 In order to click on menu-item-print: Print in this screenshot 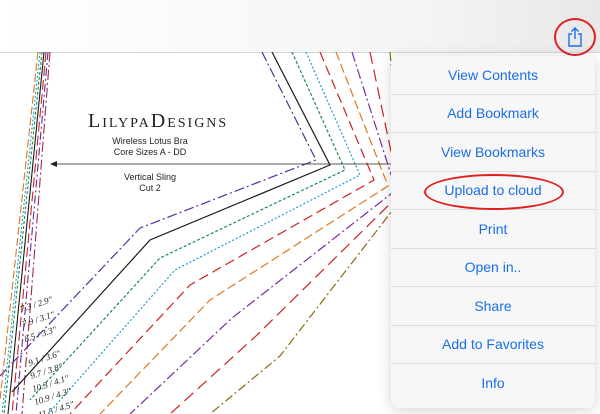, I will do `click(493, 229)`.